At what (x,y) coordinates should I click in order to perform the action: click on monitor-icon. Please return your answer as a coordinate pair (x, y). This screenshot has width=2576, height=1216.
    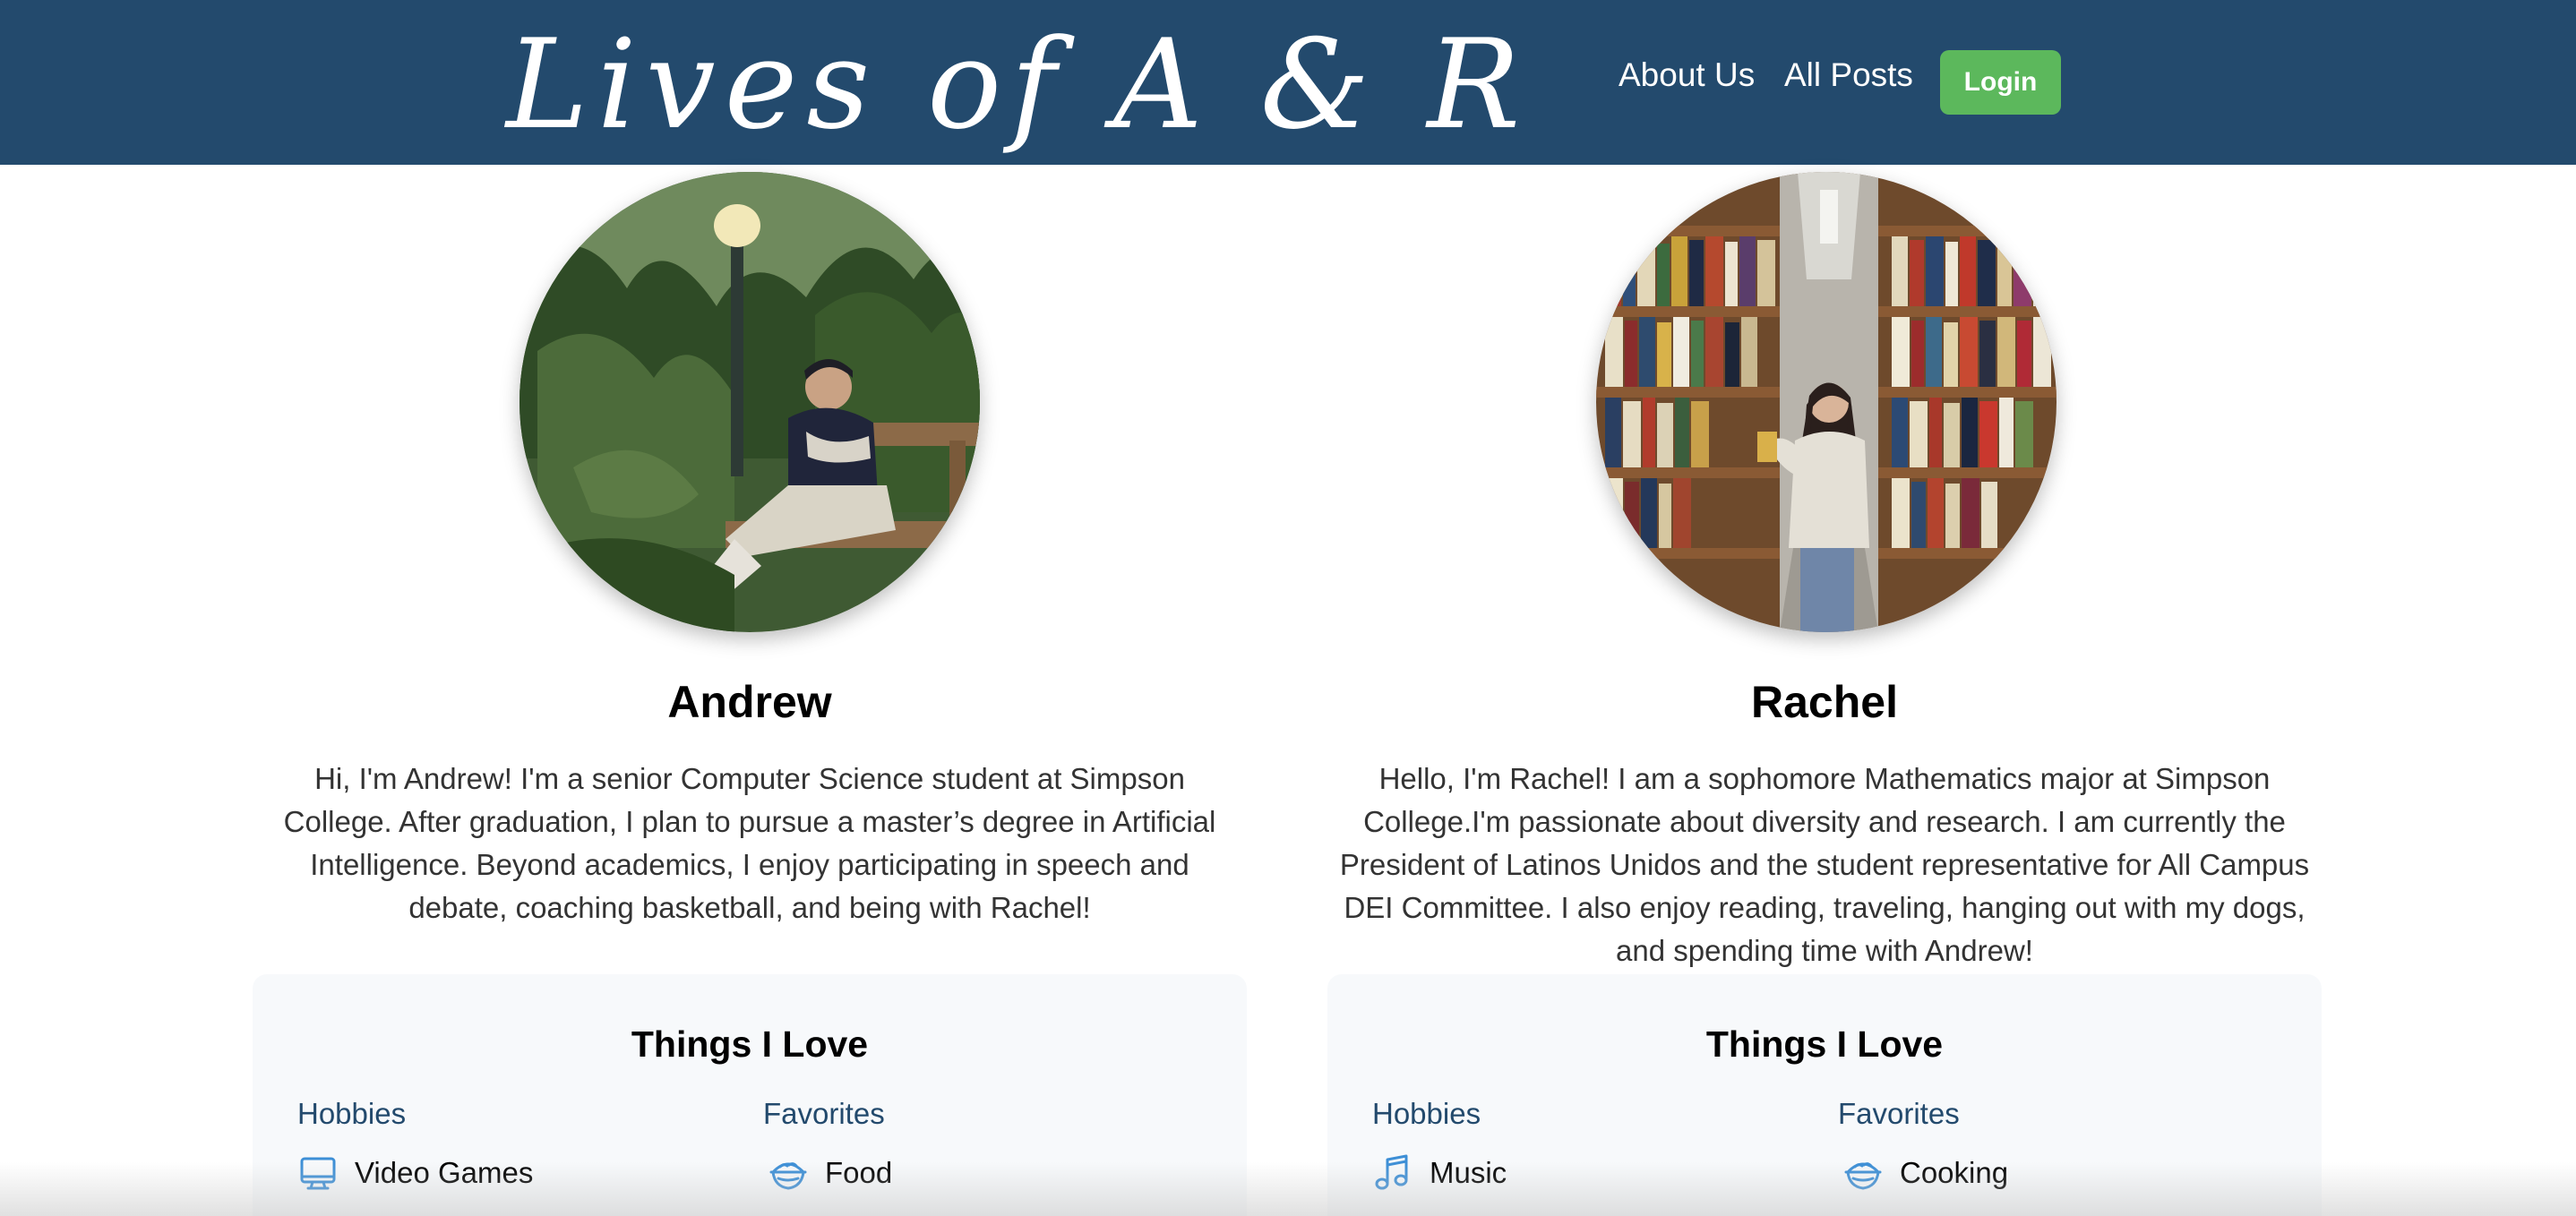
    Looking at the image, I should click on (318, 1173).